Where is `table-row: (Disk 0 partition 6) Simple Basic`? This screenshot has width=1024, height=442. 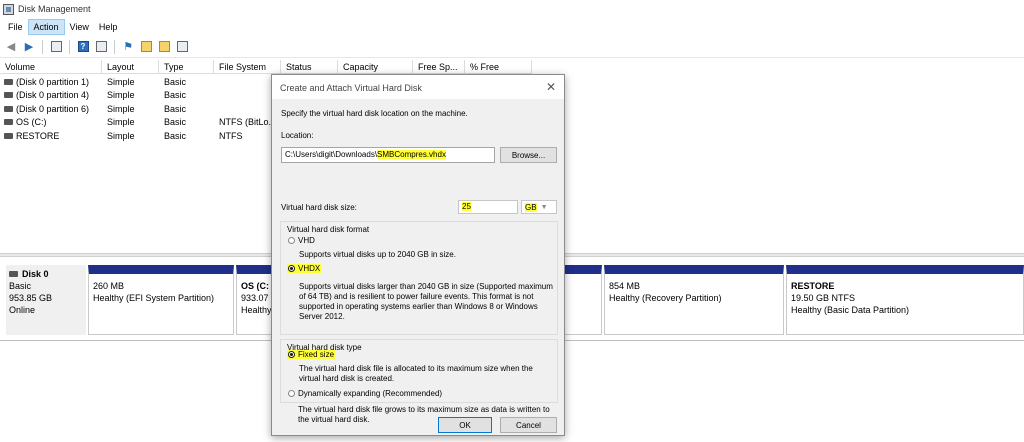 table-row: (Disk 0 partition 6) Simple Basic is located at coordinates (140, 109).